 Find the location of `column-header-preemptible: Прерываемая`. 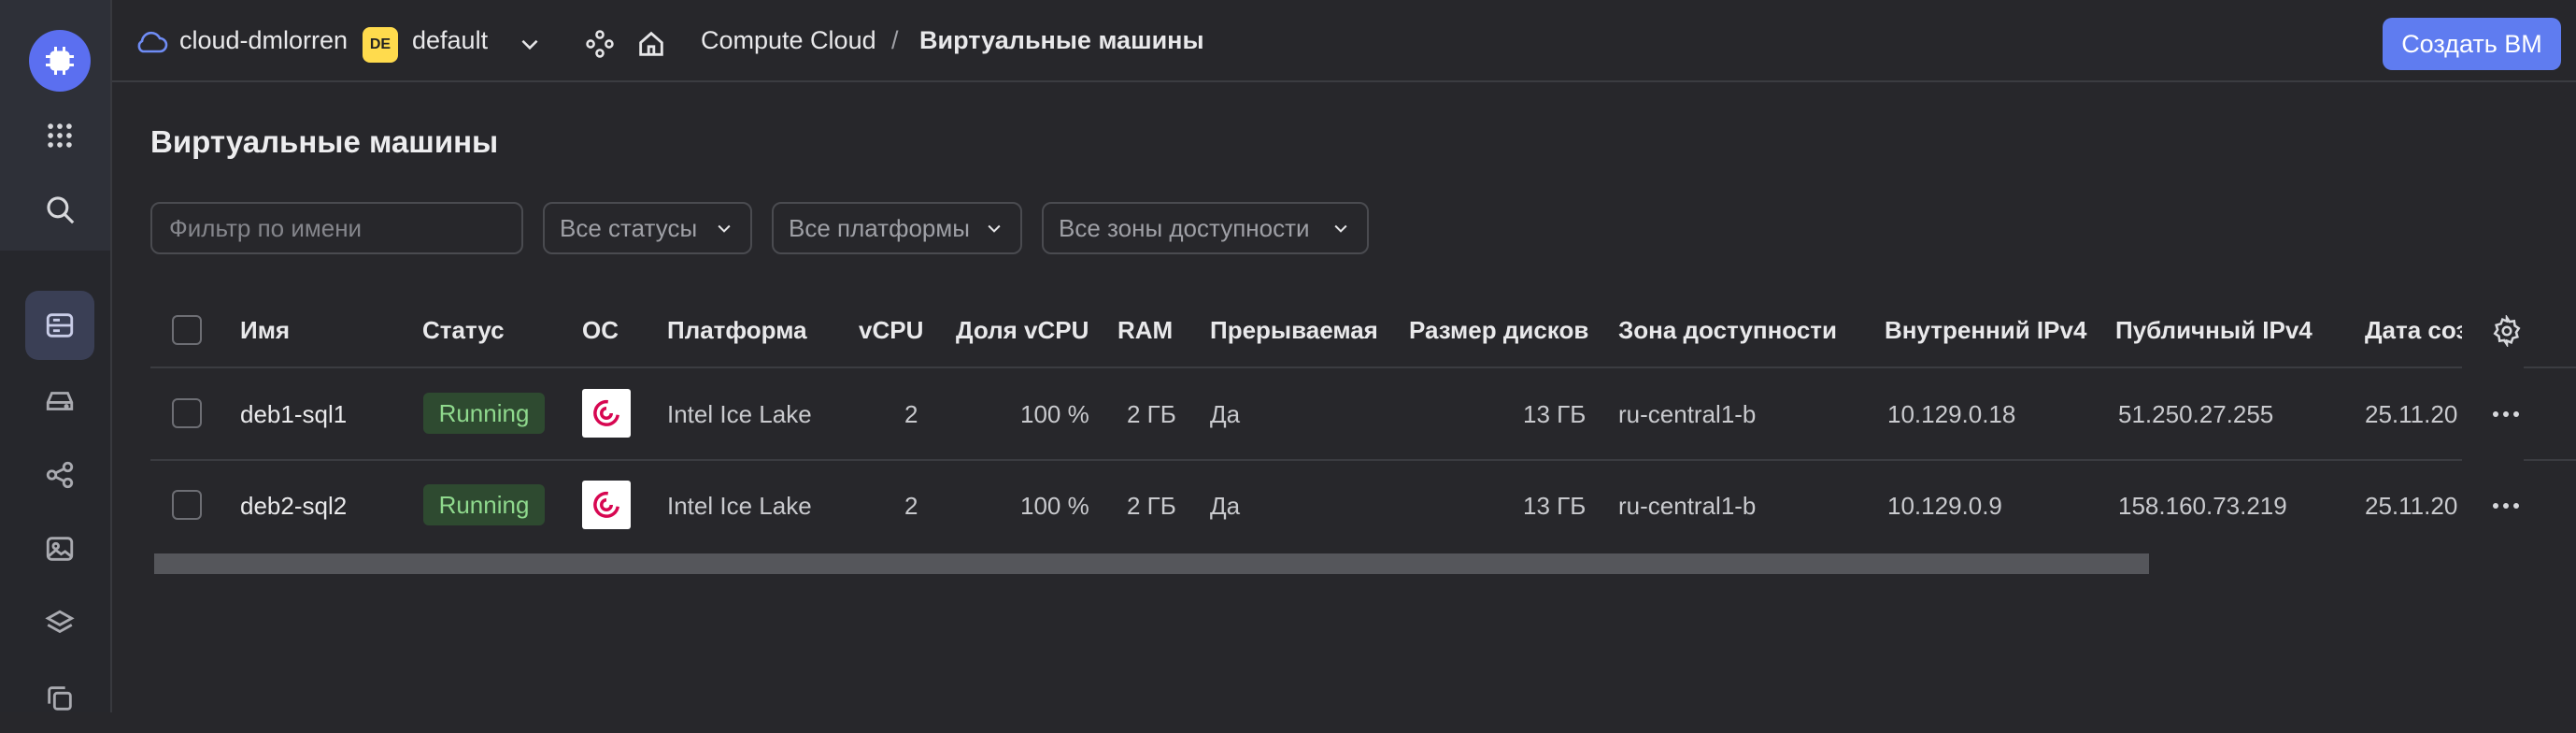

column-header-preemptible: Прерываемая is located at coordinates (1294, 330).